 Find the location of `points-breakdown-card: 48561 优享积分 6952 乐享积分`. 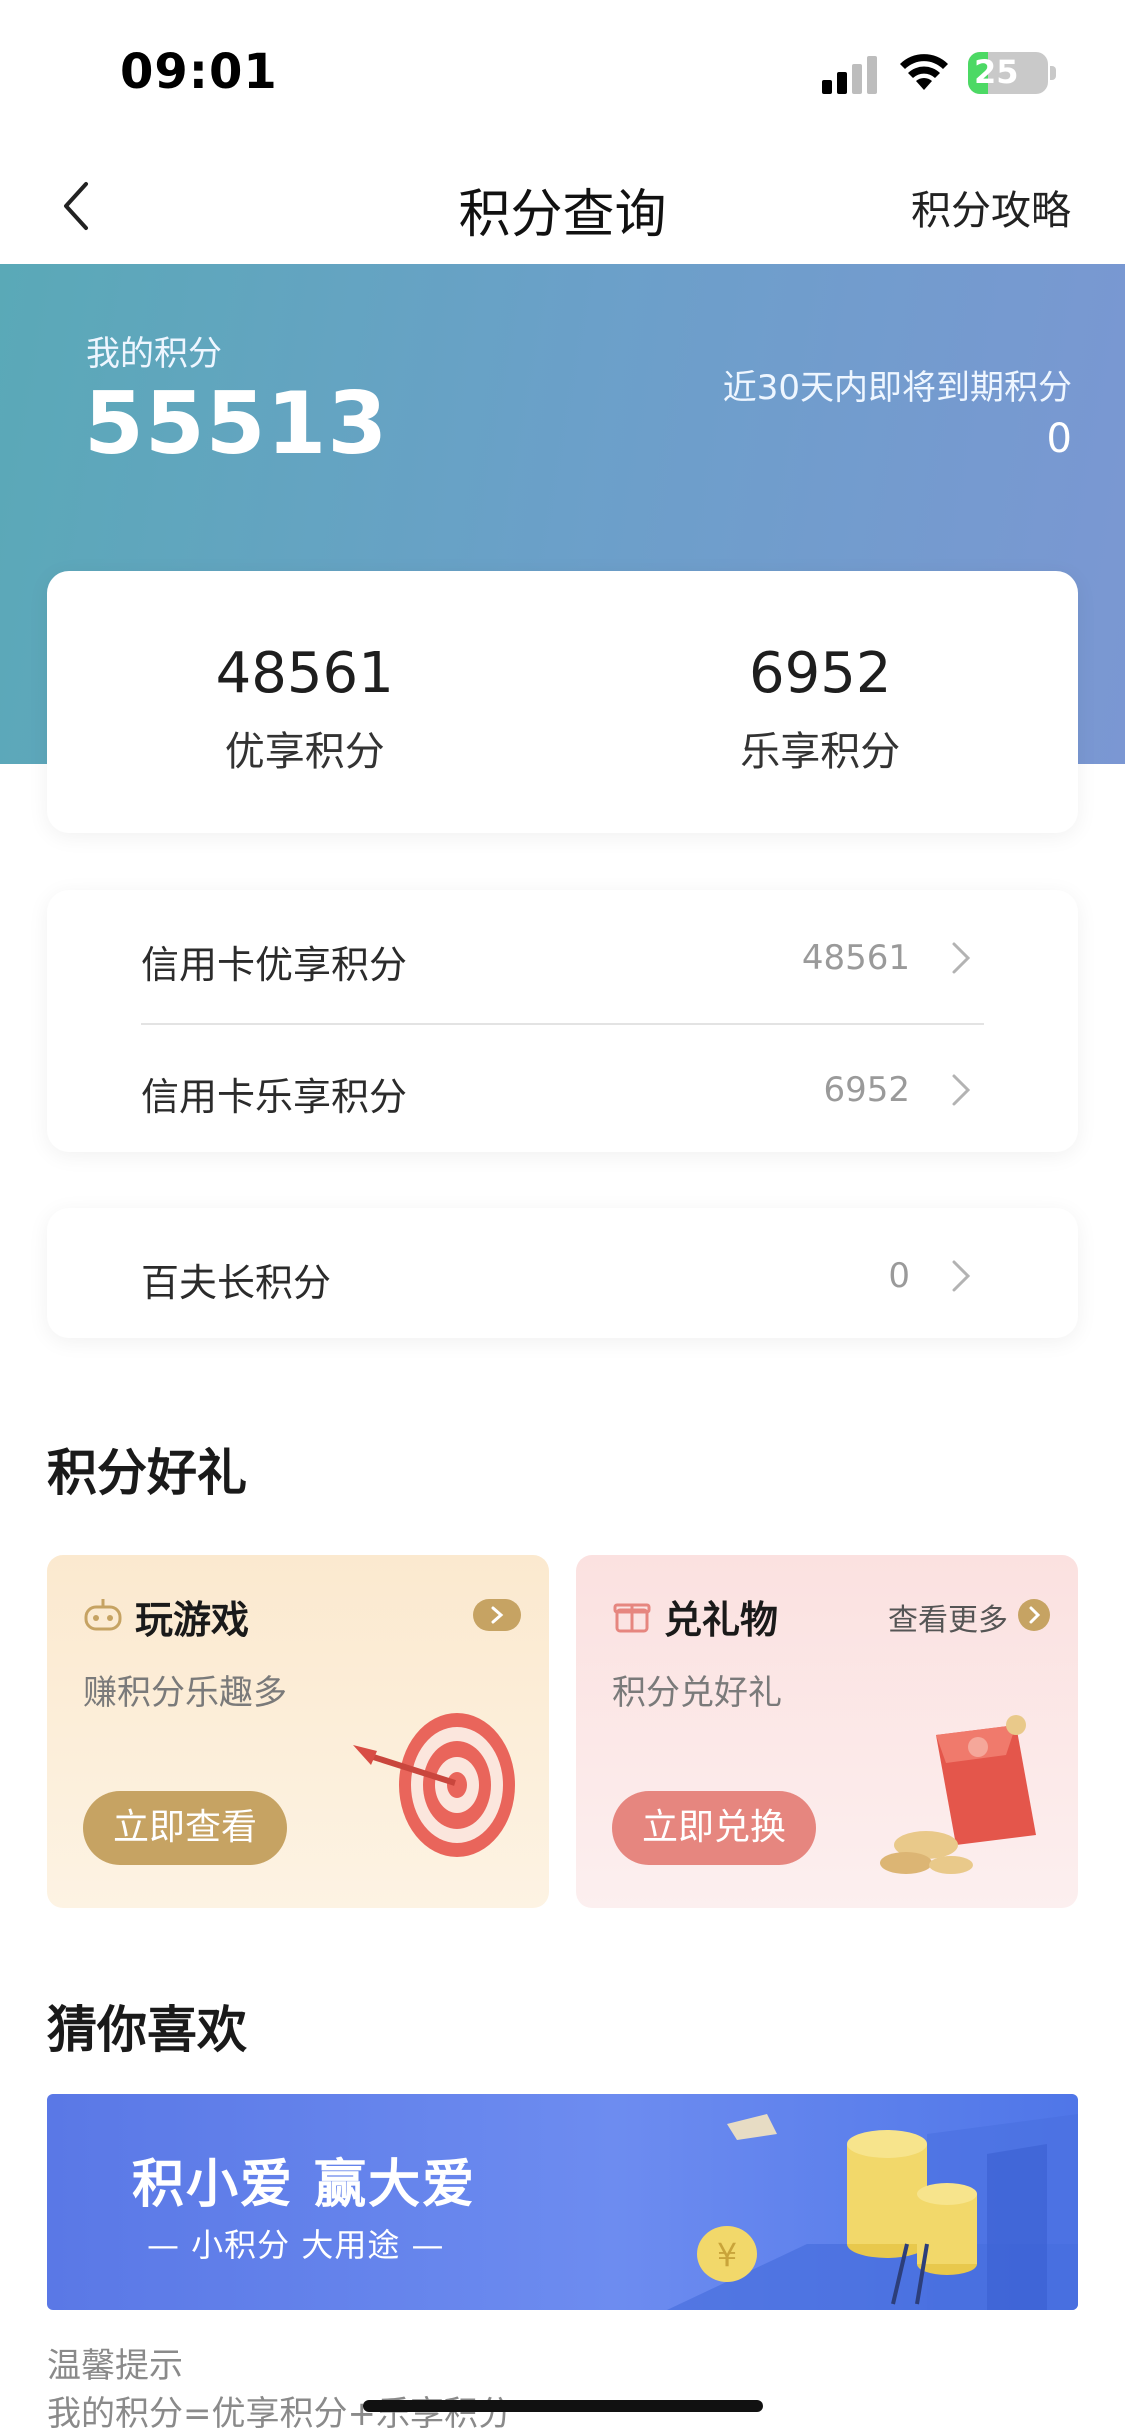

points-breakdown-card: 48561 优享积分 6952 乐享积分 is located at coordinates (562, 702).